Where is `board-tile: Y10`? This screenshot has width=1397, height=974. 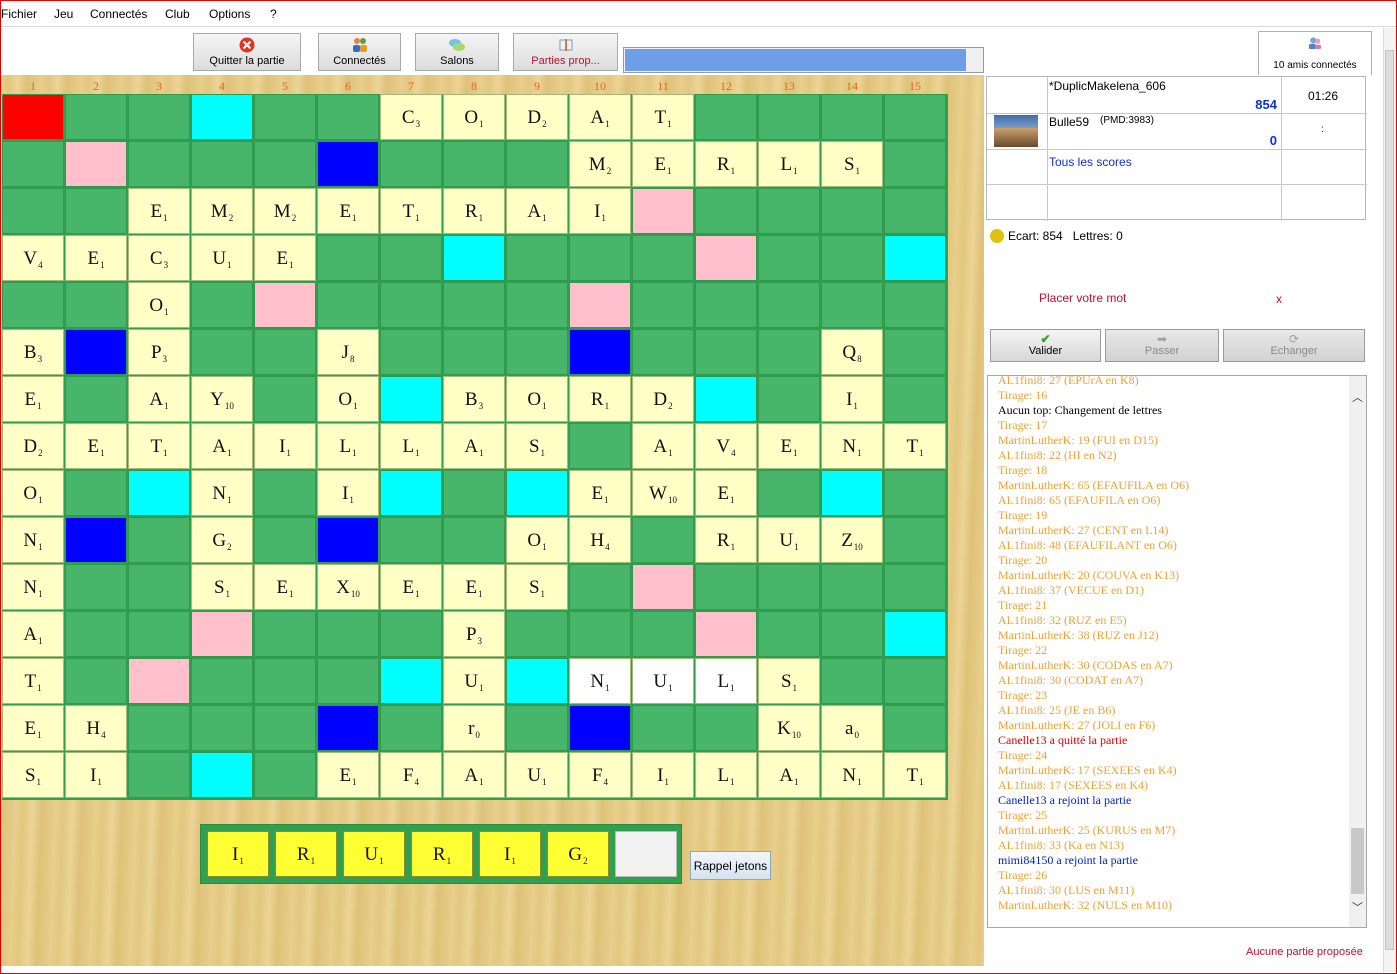 board-tile: Y10 is located at coordinates (222, 399).